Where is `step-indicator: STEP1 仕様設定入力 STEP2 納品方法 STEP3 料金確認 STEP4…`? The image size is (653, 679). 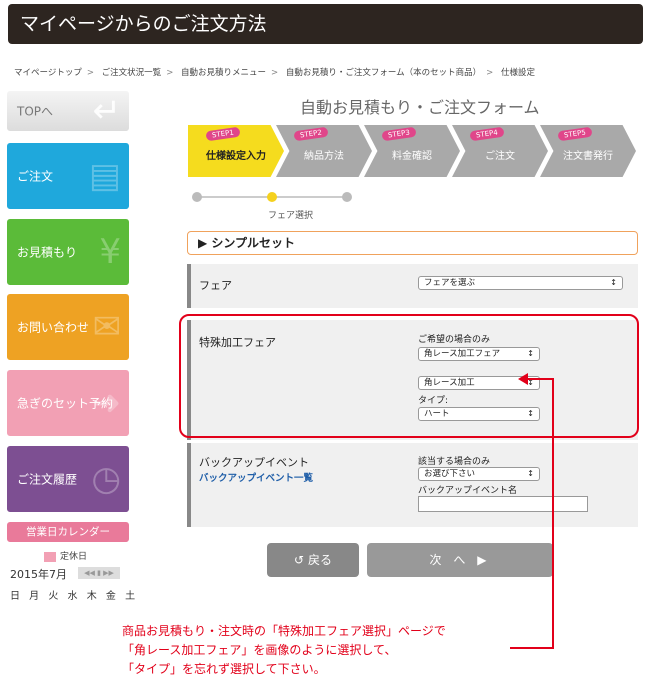 step-indicator: STEP1 仕様設定入力 STEP2 納品方法 STEP3 料金確認 STEP4… is located at coordinates (413, 151).